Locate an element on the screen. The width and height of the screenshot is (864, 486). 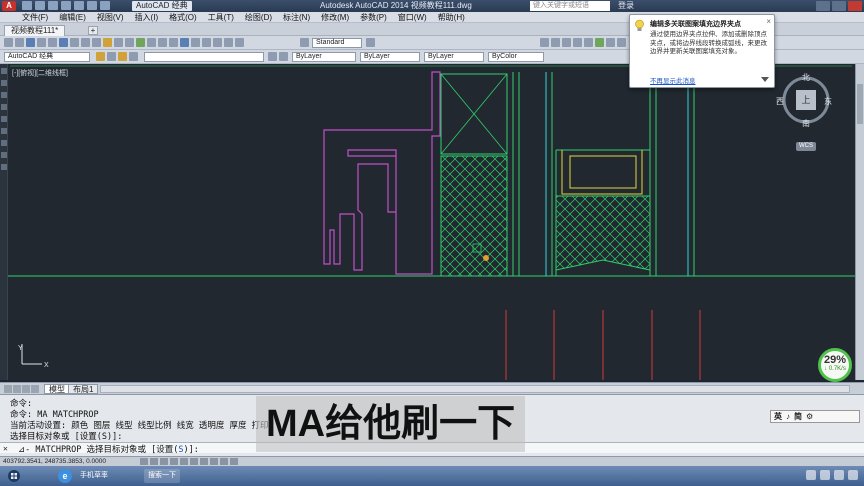
match-properties-icon is located at coordinates (107, 42).